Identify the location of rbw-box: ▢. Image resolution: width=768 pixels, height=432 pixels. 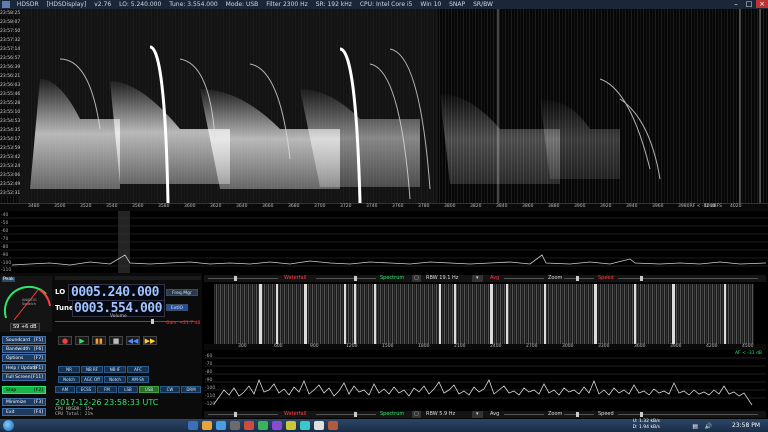
(416, 278).